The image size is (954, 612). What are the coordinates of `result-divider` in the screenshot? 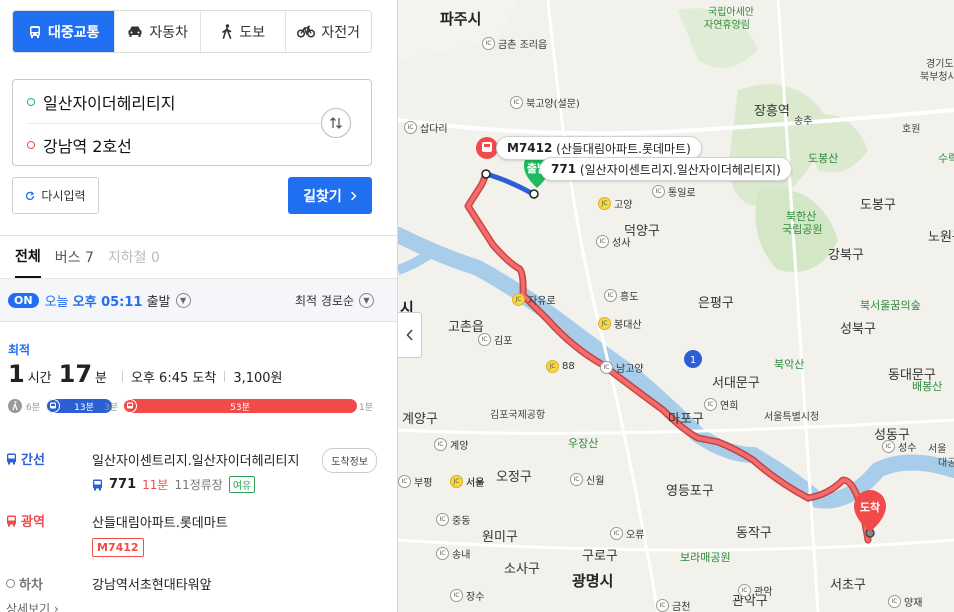 It's located at (198, 321).